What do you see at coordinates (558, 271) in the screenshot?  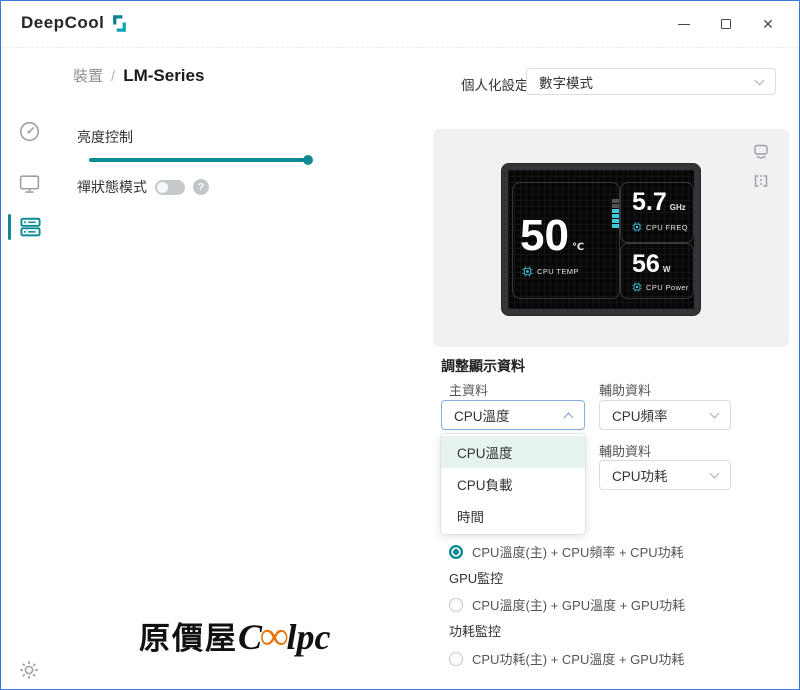 I see `cpu-temp-label: CPU TEMP` at bounding box center [558, 271].